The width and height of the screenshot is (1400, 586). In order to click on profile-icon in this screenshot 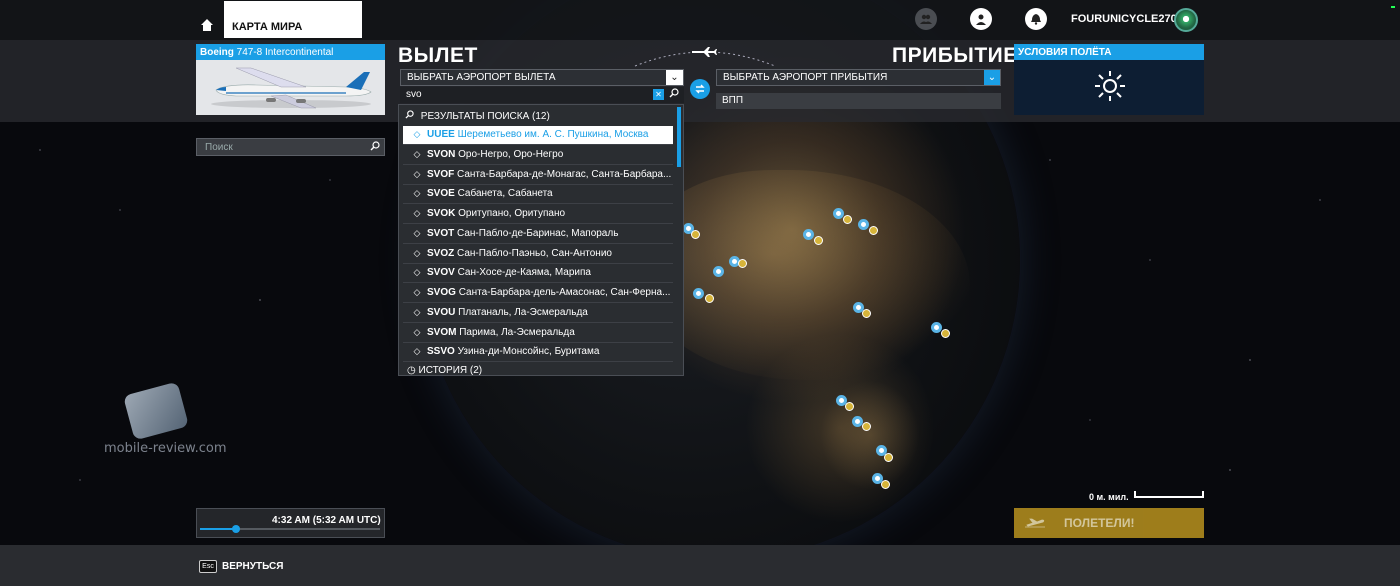, I will do `click(981, 19)`.